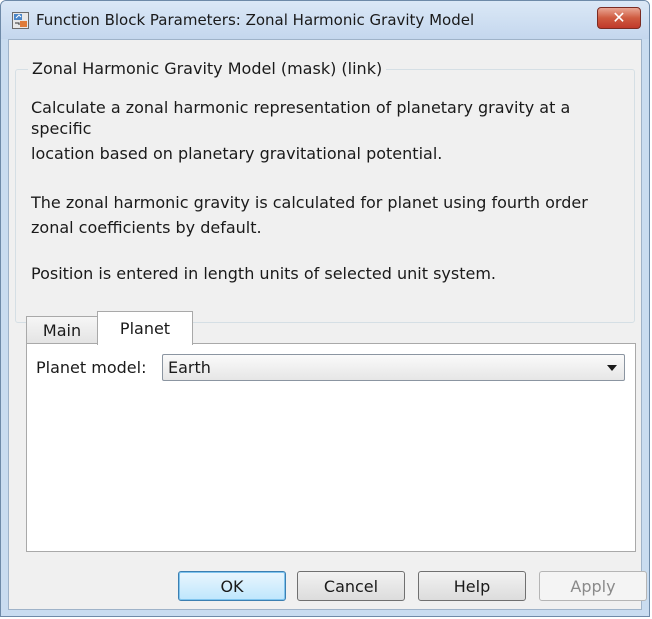 This screenshot has height=619, width=652. I want to click on tab-planet: Planet, so click(145, 328).